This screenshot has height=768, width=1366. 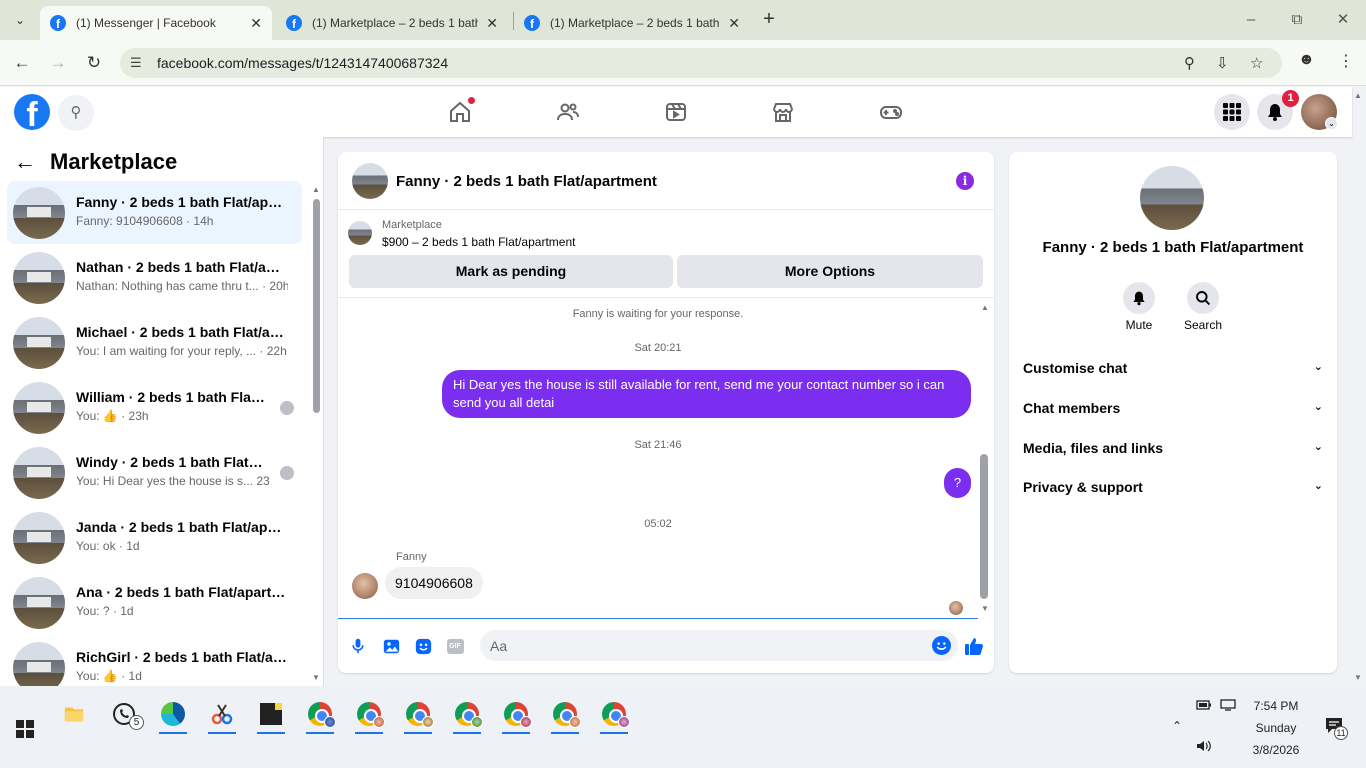 I want to click on install-app-icon: ⇩, so click(x=1222, y=63).